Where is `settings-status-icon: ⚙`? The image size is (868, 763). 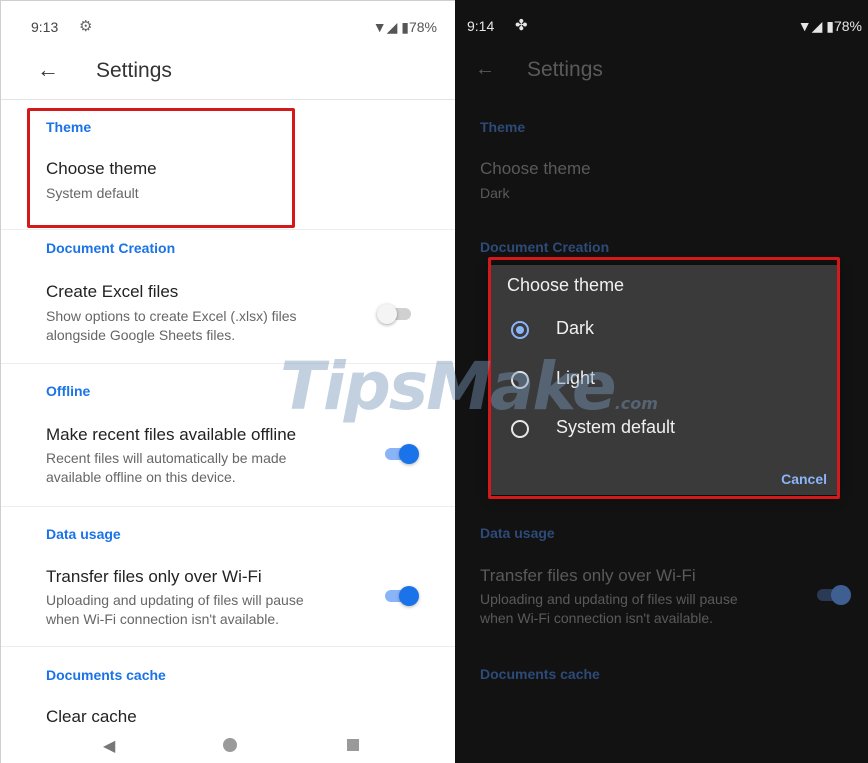 settings-status-icon: ⚙ is located at coordinates (86, 26).